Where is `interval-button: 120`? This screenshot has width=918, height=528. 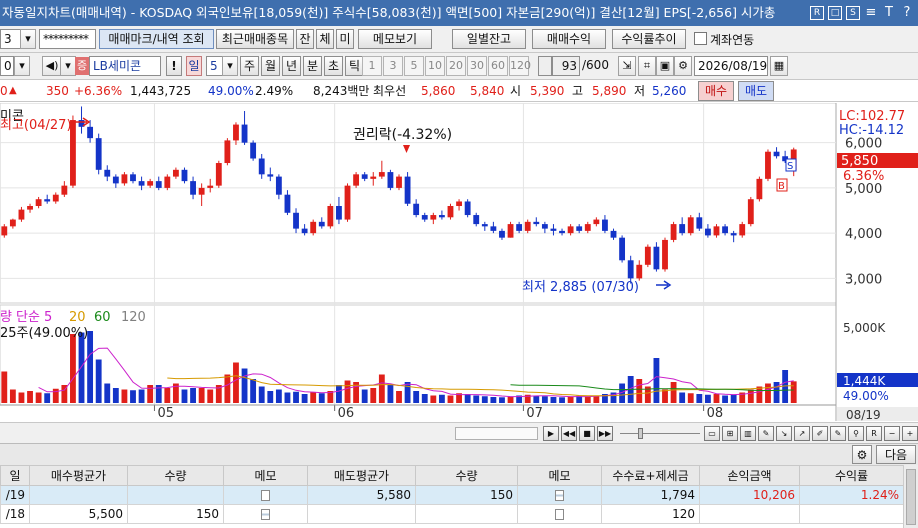
interval-button: 120 is located at coordinates (520, 66).